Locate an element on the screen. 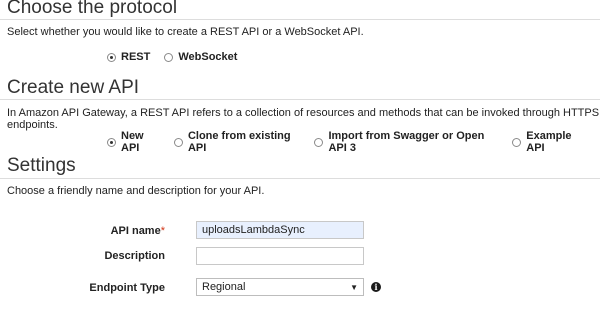  info-icon: i is located at coordinates (376, 287).